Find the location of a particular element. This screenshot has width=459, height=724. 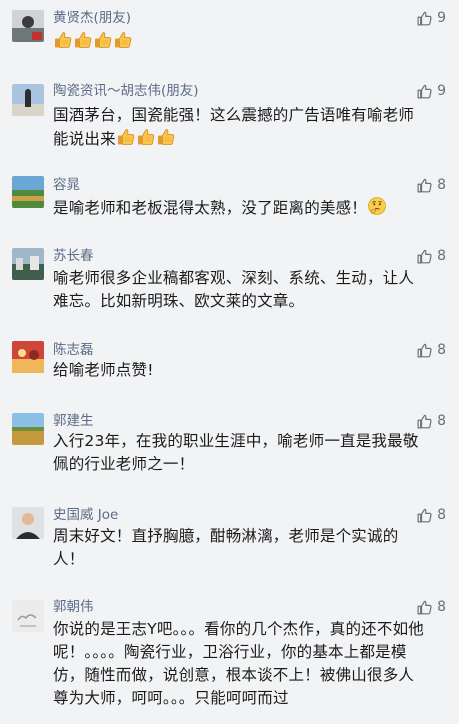

comment-text: 喻老师很多企业稿都客观、深刻、系统、生动，让人难忘。比如新明珠、欧文莱的文章。 is located at coordinates (234, 289).